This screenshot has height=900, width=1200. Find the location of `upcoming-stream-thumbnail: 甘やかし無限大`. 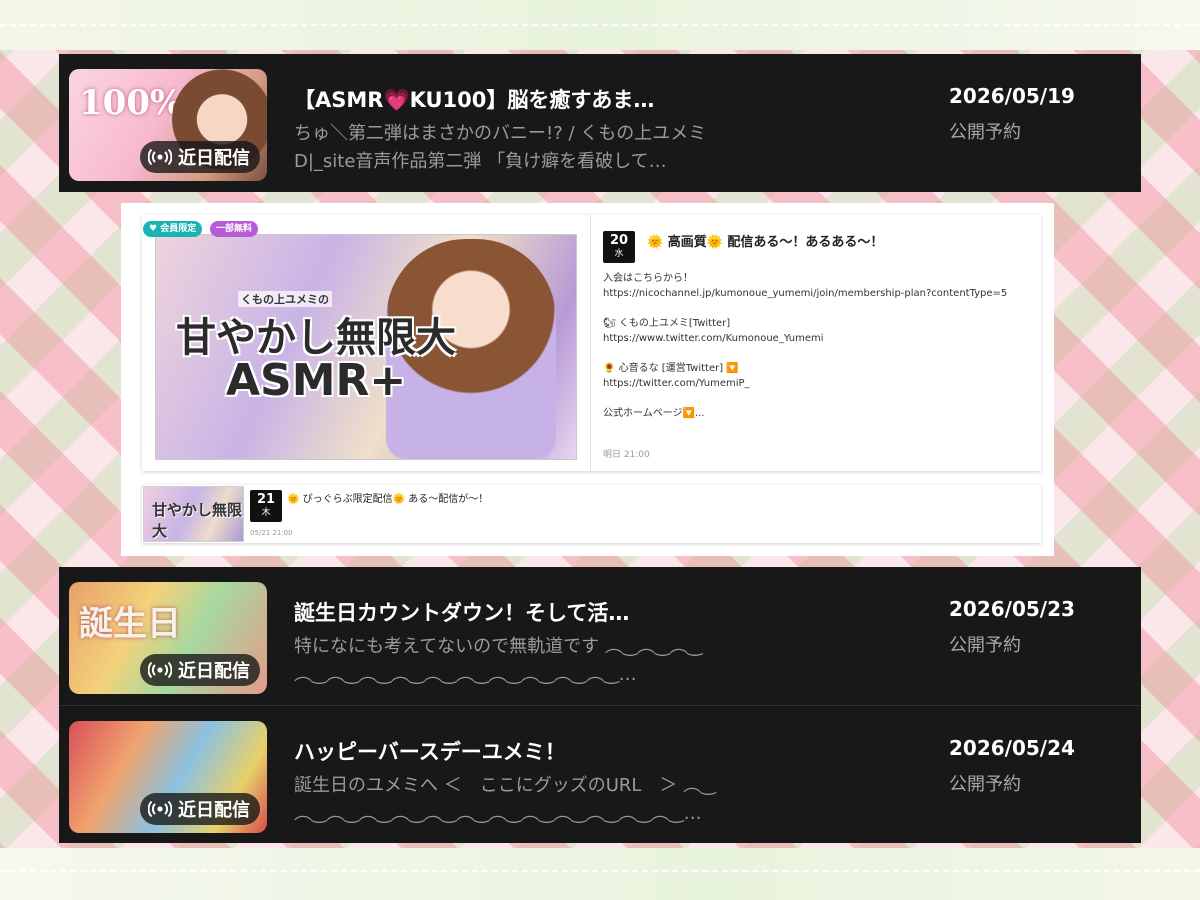

upcoming-stream-thumbnail: 甘やかし無限大 is located at coordinates (193, 514).